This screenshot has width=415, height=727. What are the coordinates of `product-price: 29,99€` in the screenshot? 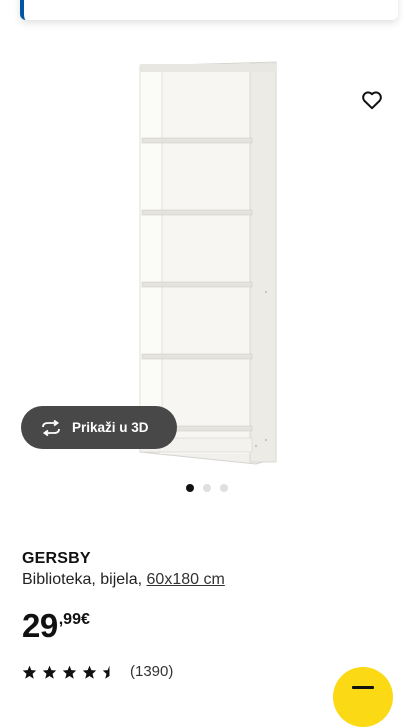 It's located at (56, 626).